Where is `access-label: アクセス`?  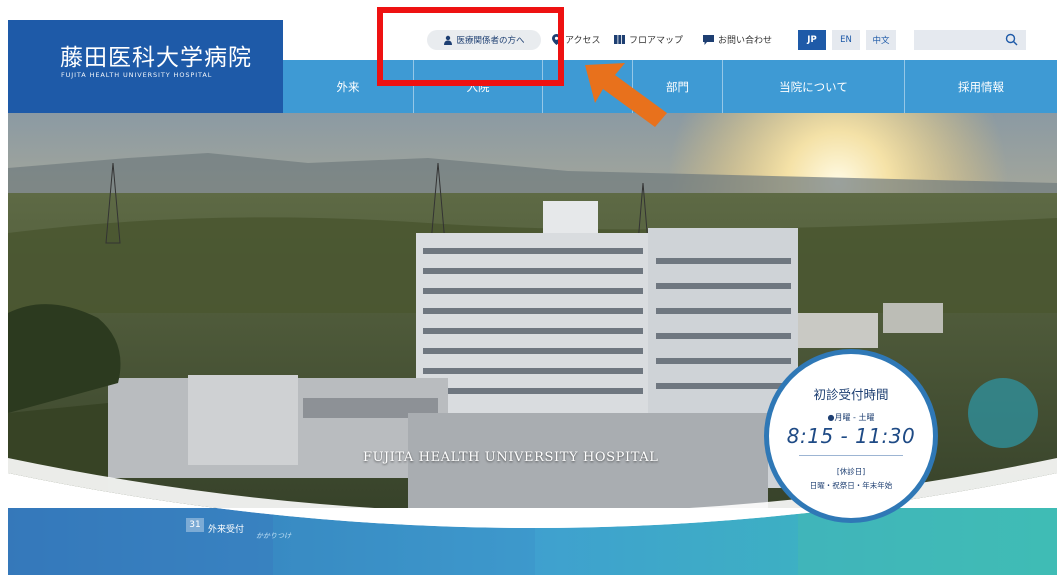
access-label: アクセス is located at coordinates (583, 41).